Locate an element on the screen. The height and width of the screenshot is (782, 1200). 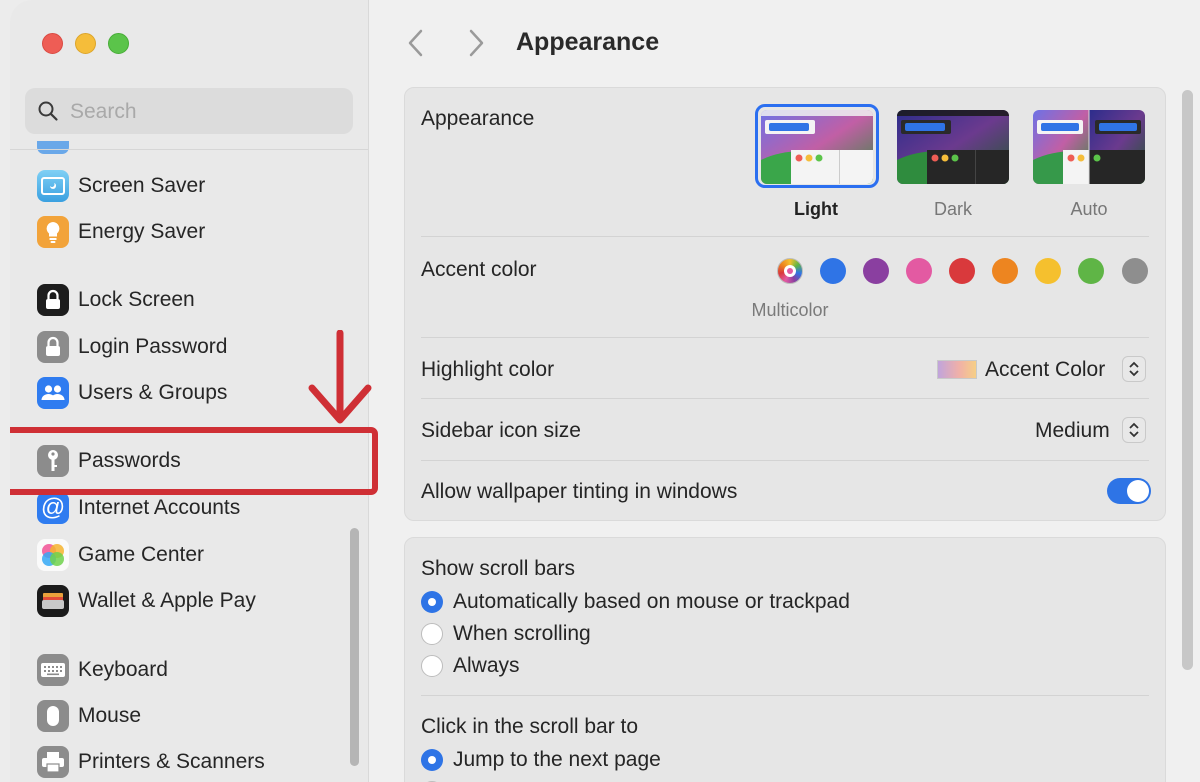
radio-jump-next-page is located at coordinates (432, 760).